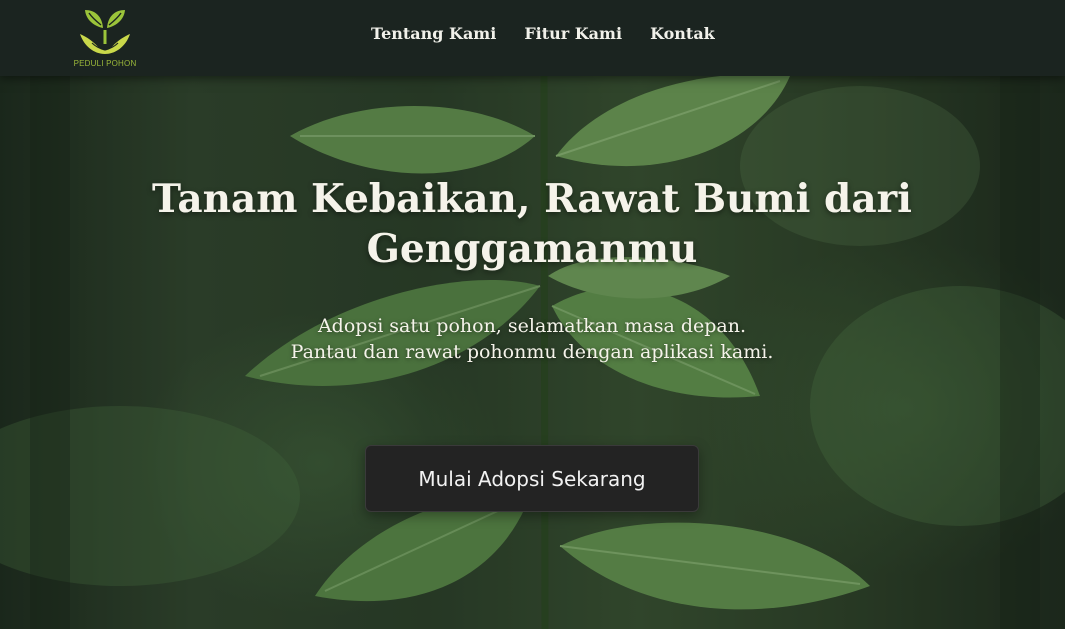 The image size is (1065, 629). Describe the element at coordinates (682, 33) in the screenshot. I see `nav-link-kontak: Kontak` at that location.